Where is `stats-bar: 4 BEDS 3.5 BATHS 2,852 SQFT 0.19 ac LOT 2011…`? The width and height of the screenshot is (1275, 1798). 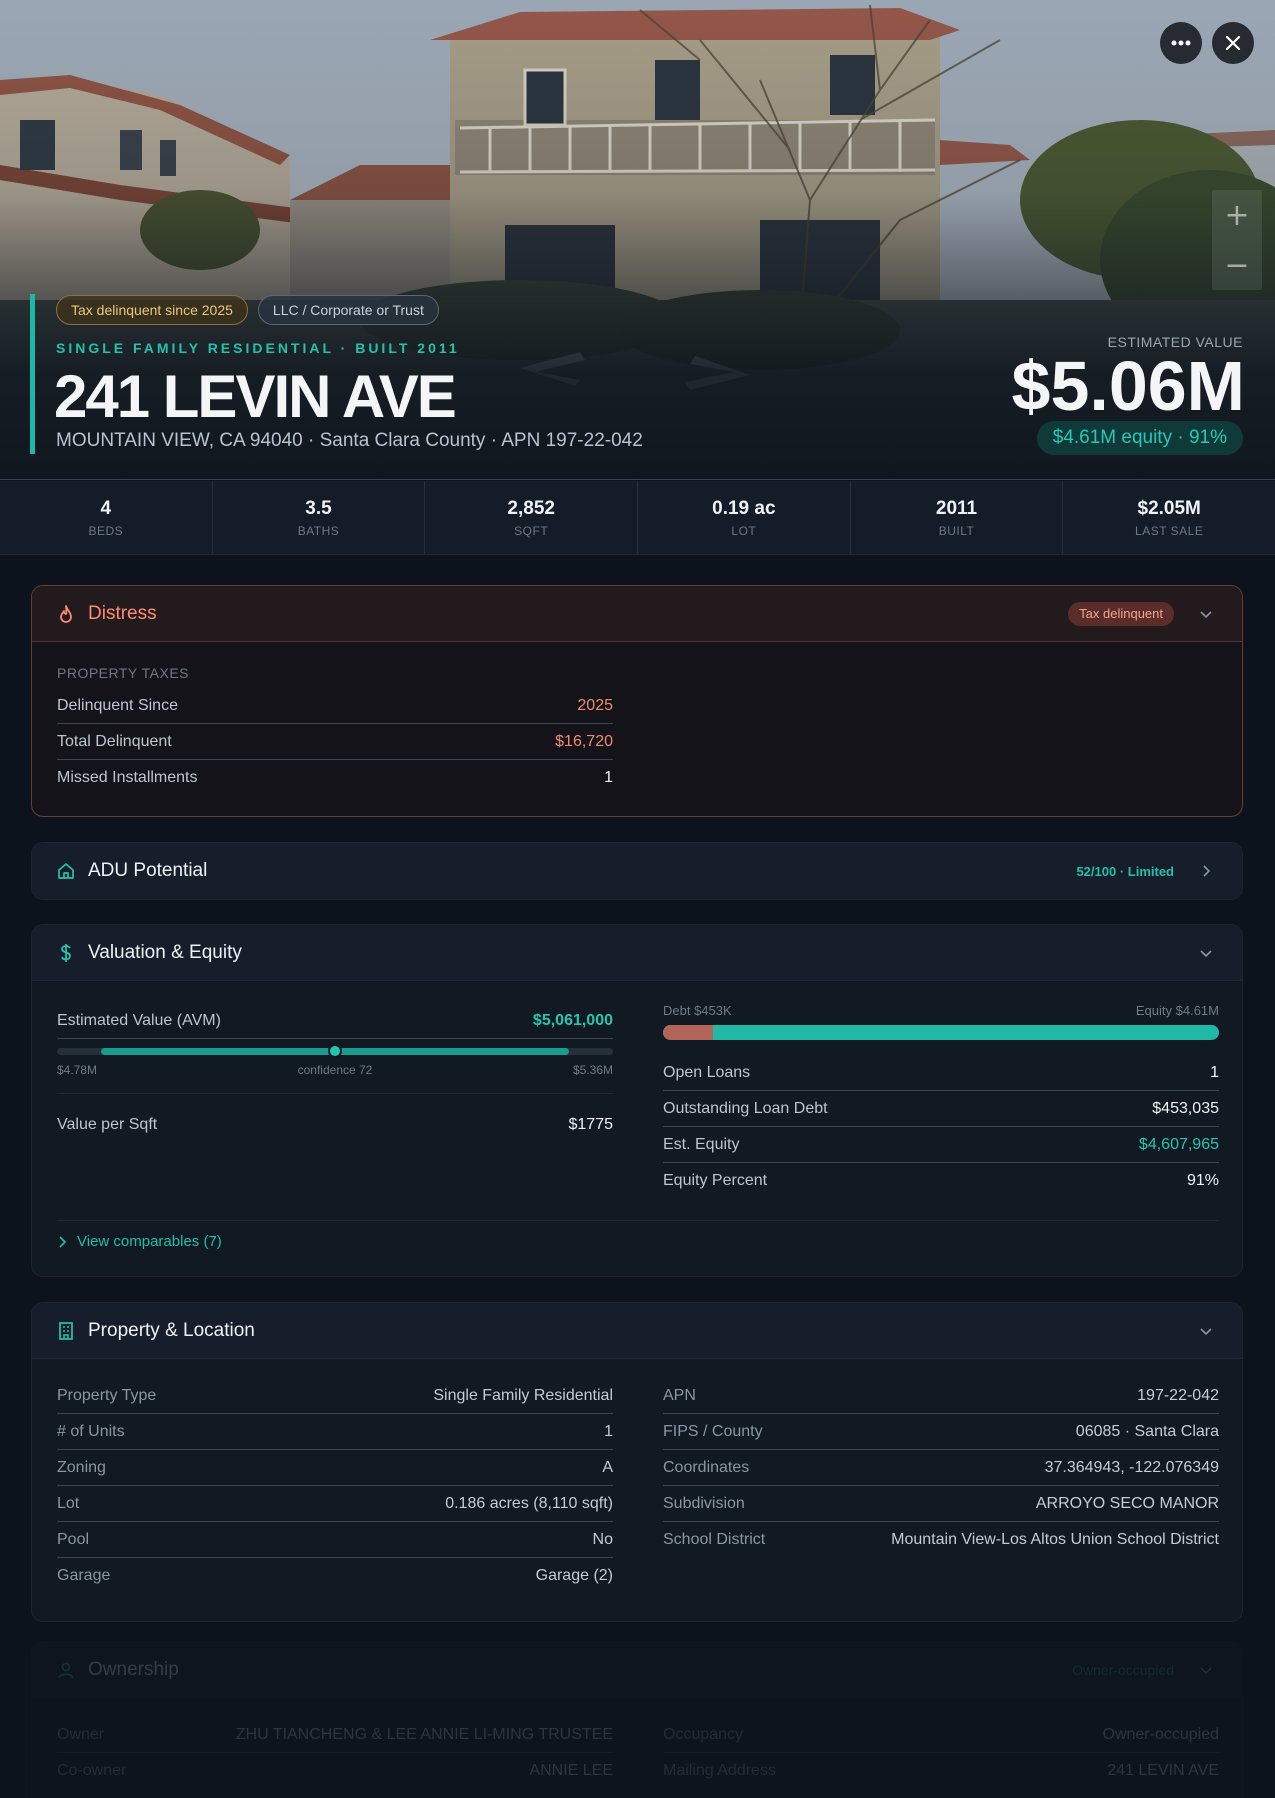
stats-bar: 4 BEDS 3.5 BATHS 2,852 SQFT 0.19 ac LOT 2011… is located at coordinates (637, 518).